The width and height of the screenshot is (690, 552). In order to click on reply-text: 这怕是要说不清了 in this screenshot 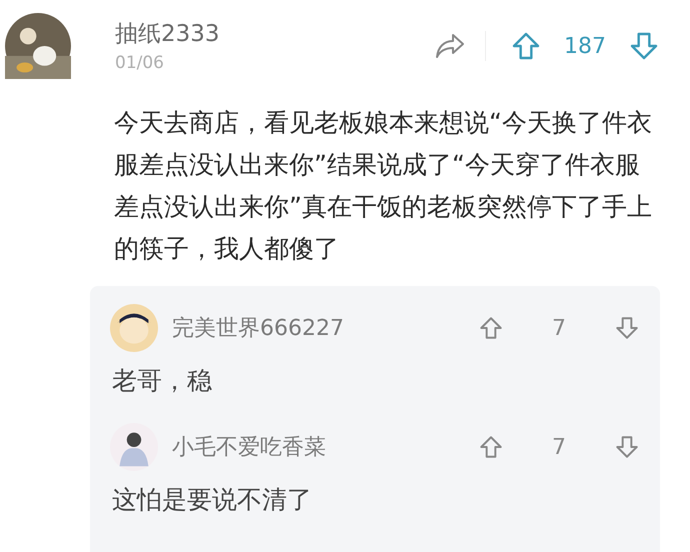, I will do `click(212, 500)`.